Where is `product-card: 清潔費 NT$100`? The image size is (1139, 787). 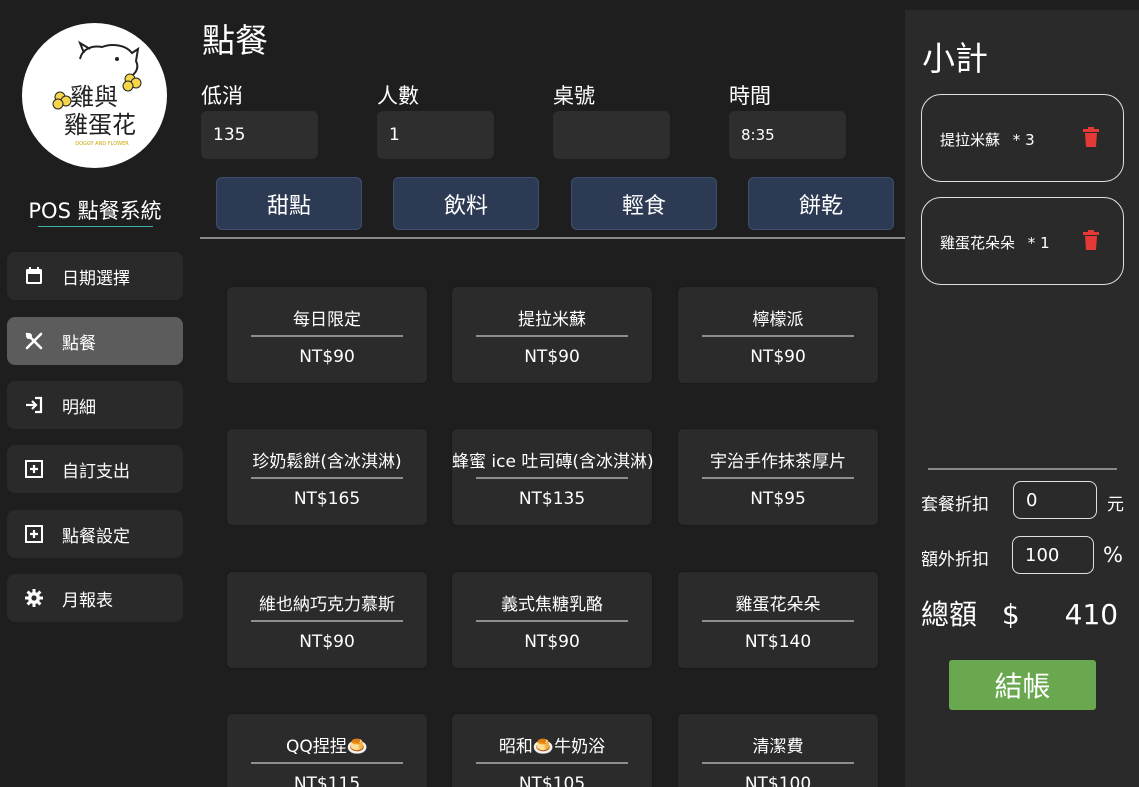 product-card: 清潔費 NT$100 is located at coordinates (778, 750).